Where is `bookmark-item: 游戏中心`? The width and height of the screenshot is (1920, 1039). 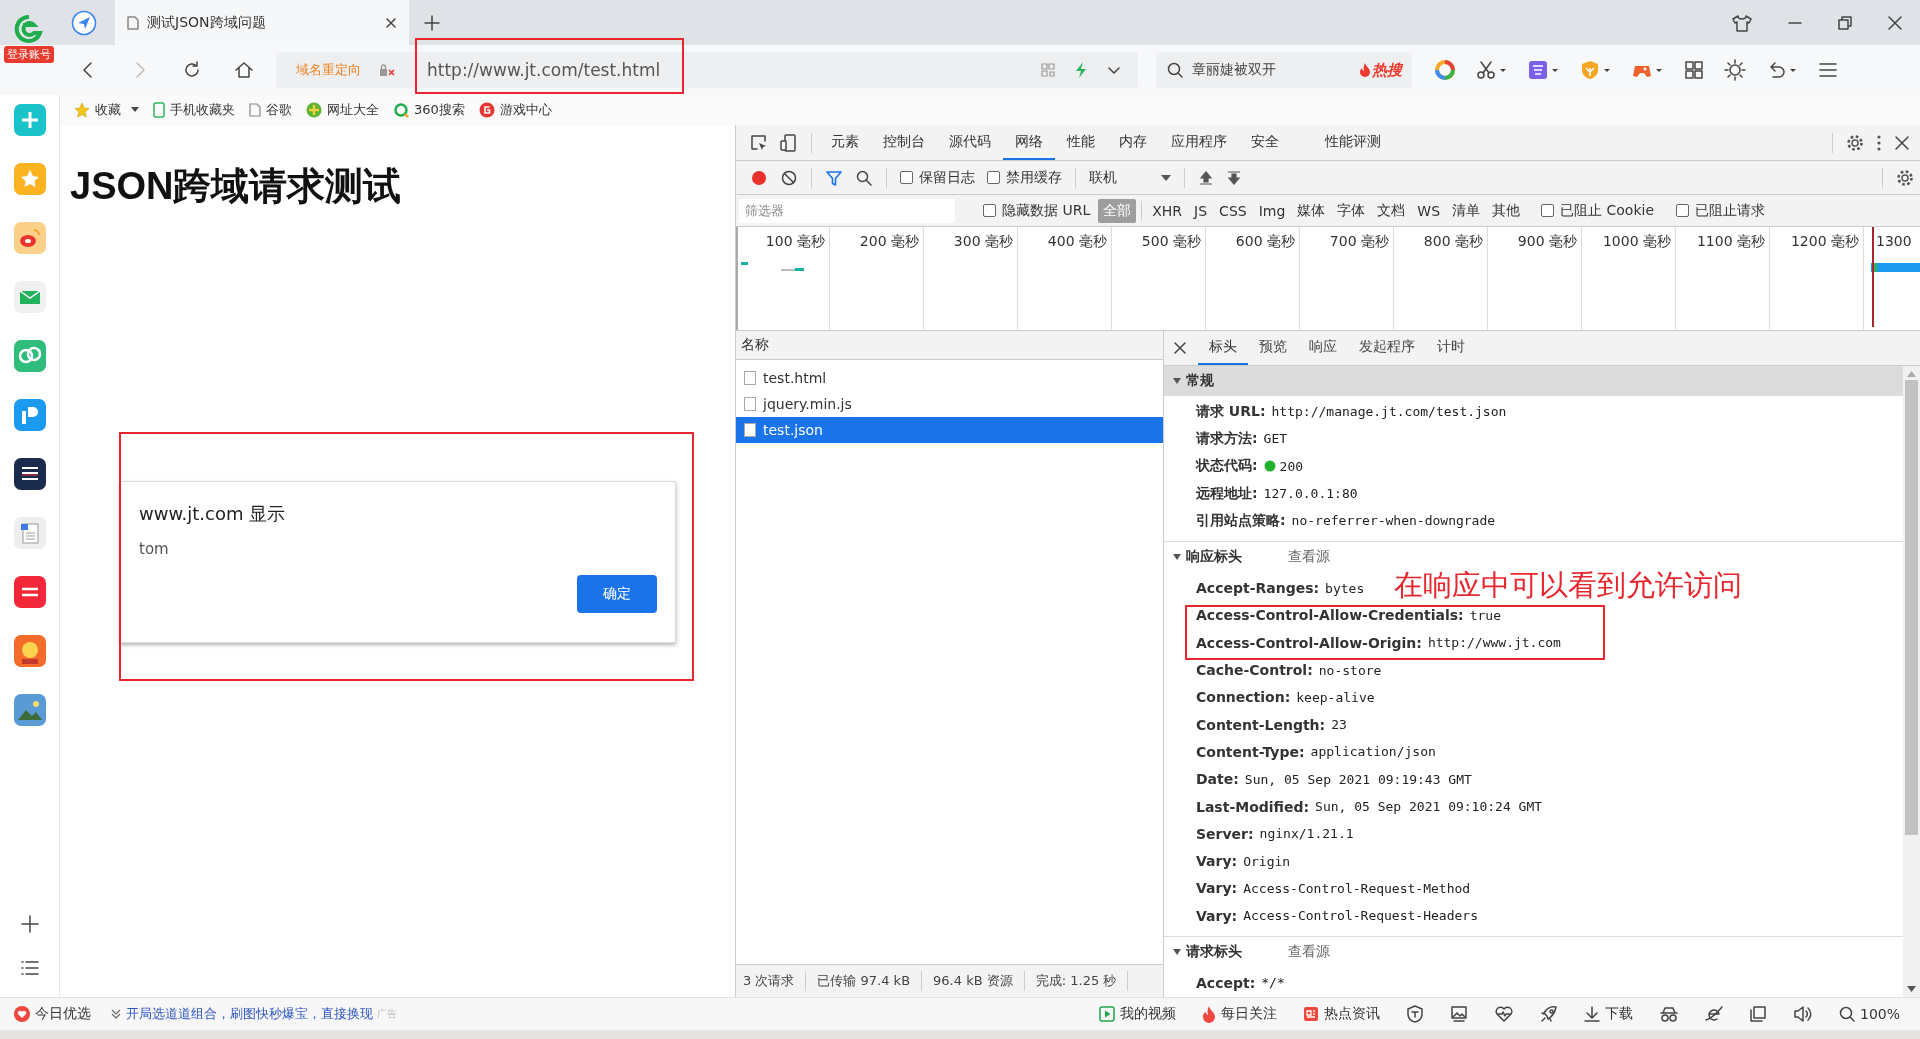
bookmark-item: 游戏中心 is located at coordinates (515, 110).